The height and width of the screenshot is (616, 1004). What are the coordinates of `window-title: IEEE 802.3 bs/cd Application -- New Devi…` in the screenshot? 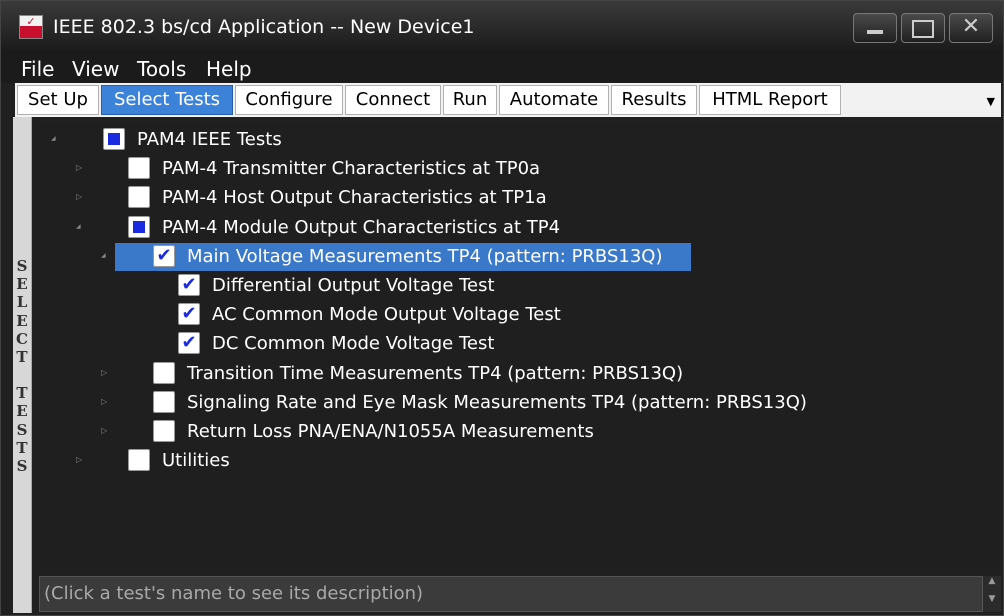 It's located at (264, 27).